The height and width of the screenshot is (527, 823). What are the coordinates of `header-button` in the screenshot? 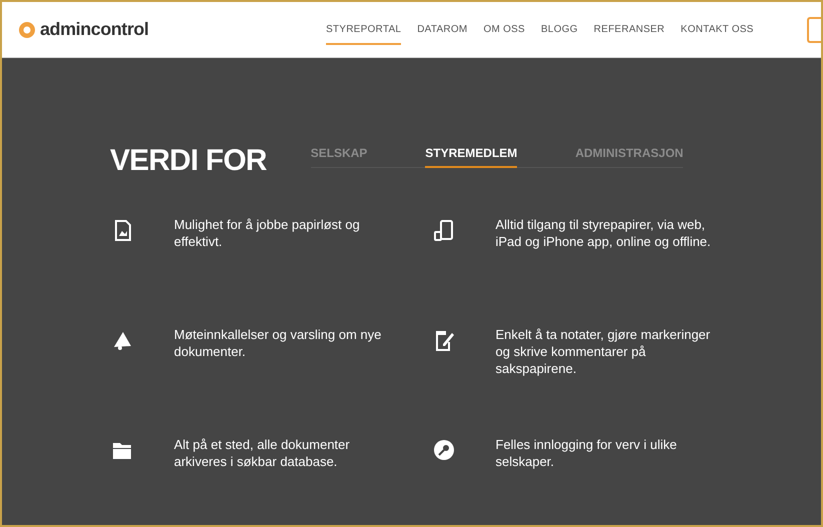 It's located at (814, 29).